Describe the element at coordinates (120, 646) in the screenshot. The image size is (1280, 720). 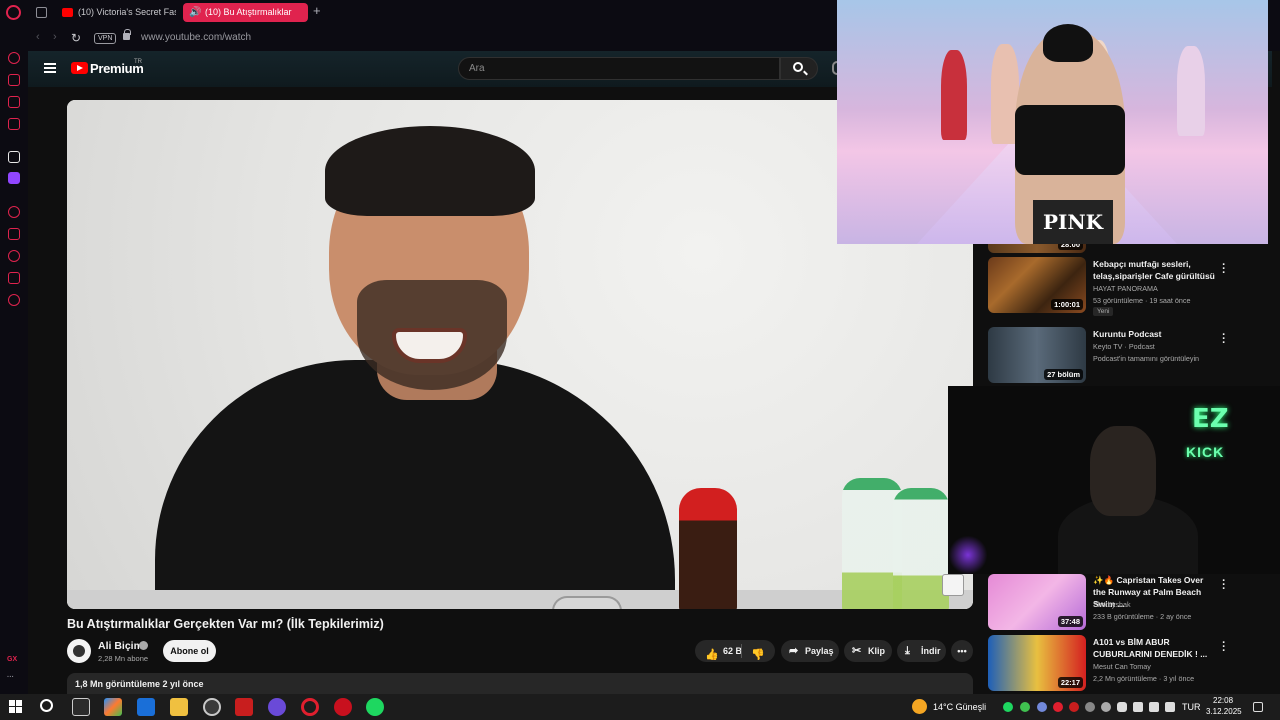
I see `channel-name: Ali Biçim` at that location.